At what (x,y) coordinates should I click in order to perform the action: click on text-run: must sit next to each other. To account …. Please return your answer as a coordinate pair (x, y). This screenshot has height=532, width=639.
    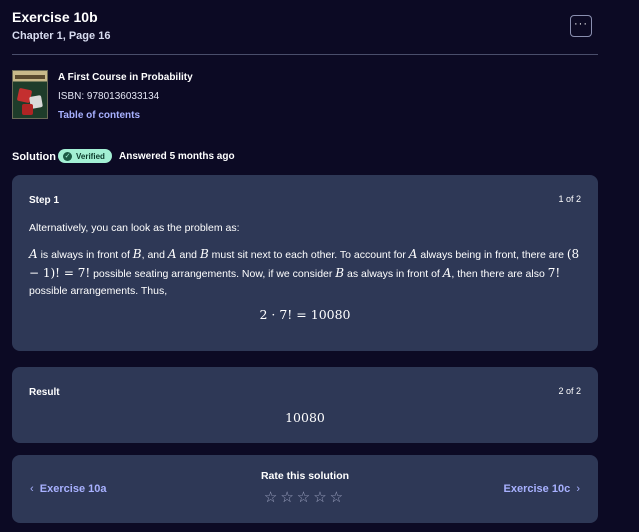
    Looking at the image, I should click on (308, 255).